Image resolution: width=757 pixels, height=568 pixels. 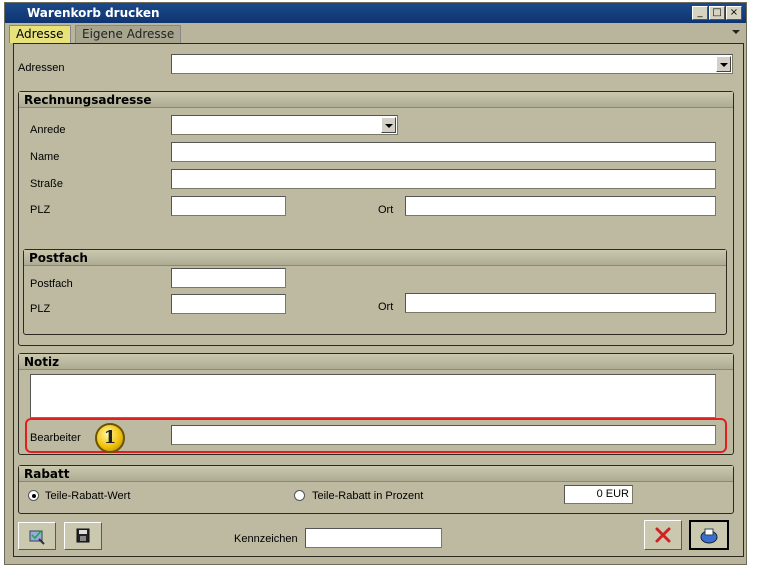 What do you see at coordinates (736, 32) in the screenshot?
I see `tab-dropdown-icon` at bounding box center [736, 32].